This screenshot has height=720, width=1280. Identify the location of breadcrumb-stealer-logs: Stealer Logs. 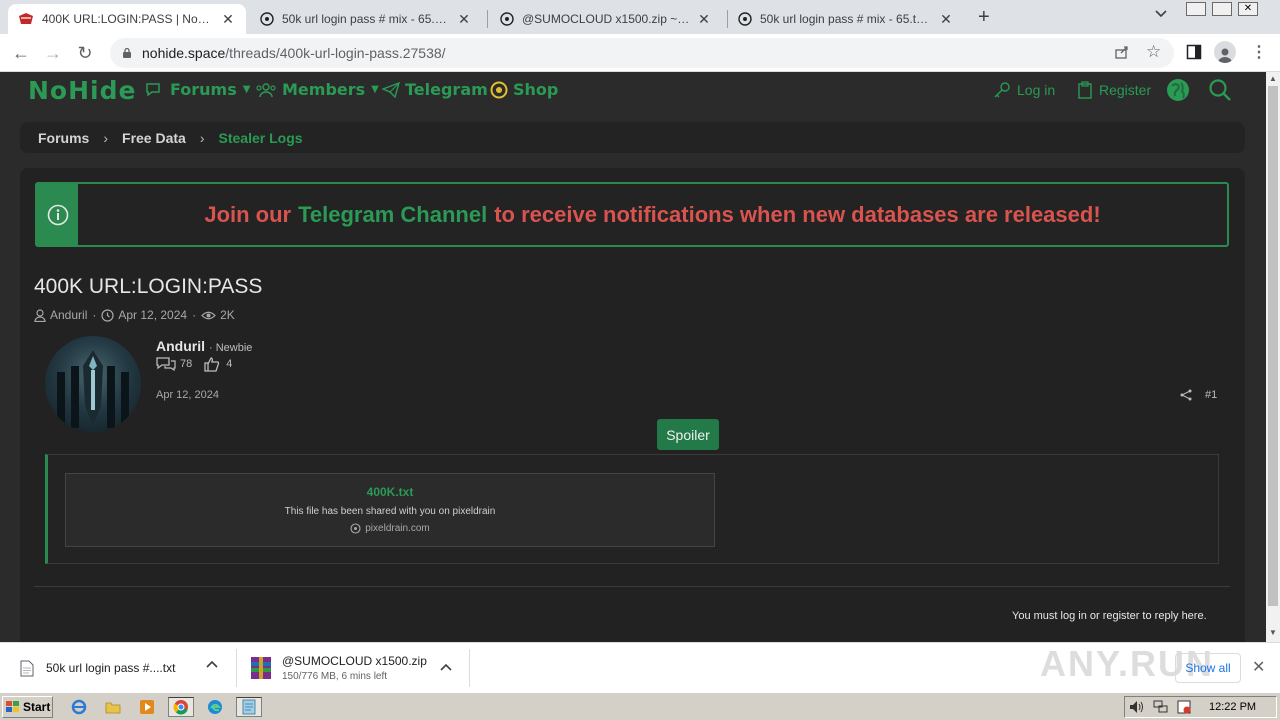
(261, 138).